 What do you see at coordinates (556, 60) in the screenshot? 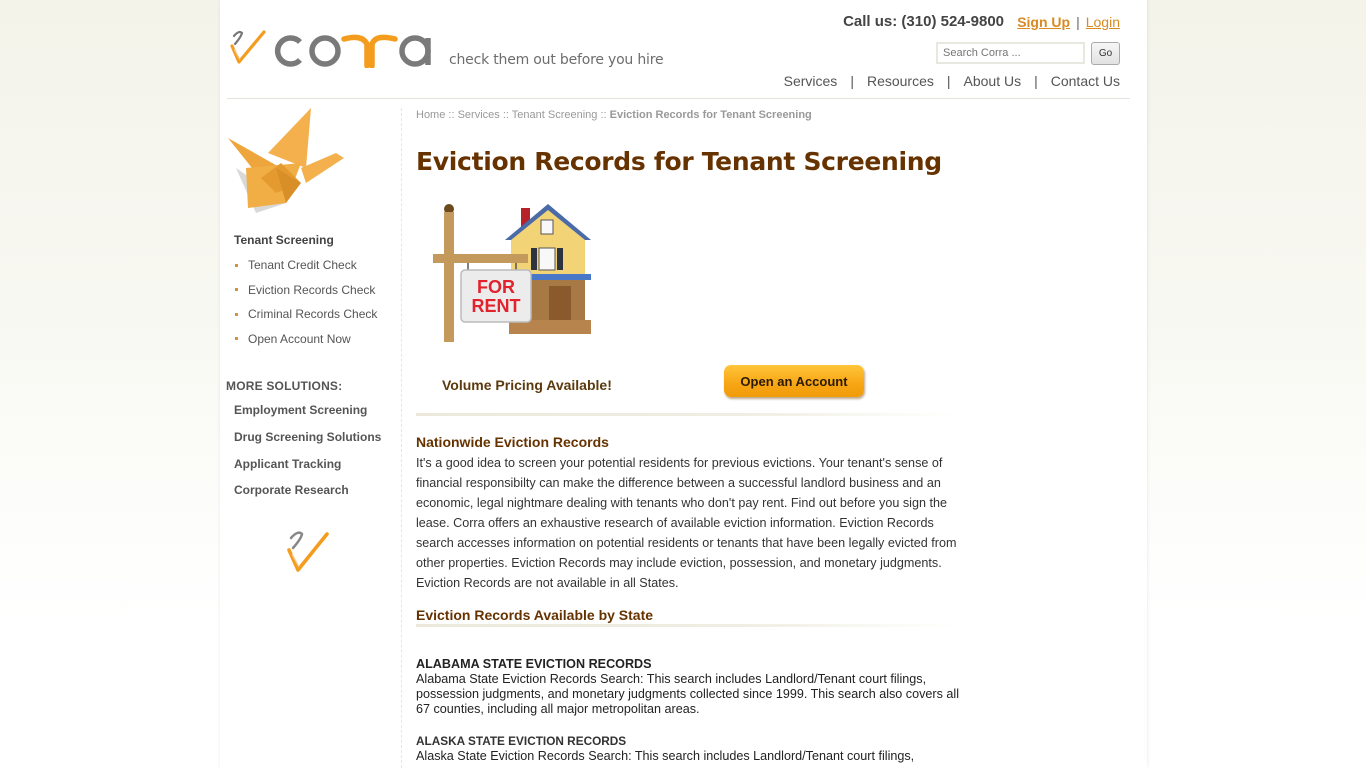
I see `tagline: check them out before you hire` at bounding box center [556, 60].